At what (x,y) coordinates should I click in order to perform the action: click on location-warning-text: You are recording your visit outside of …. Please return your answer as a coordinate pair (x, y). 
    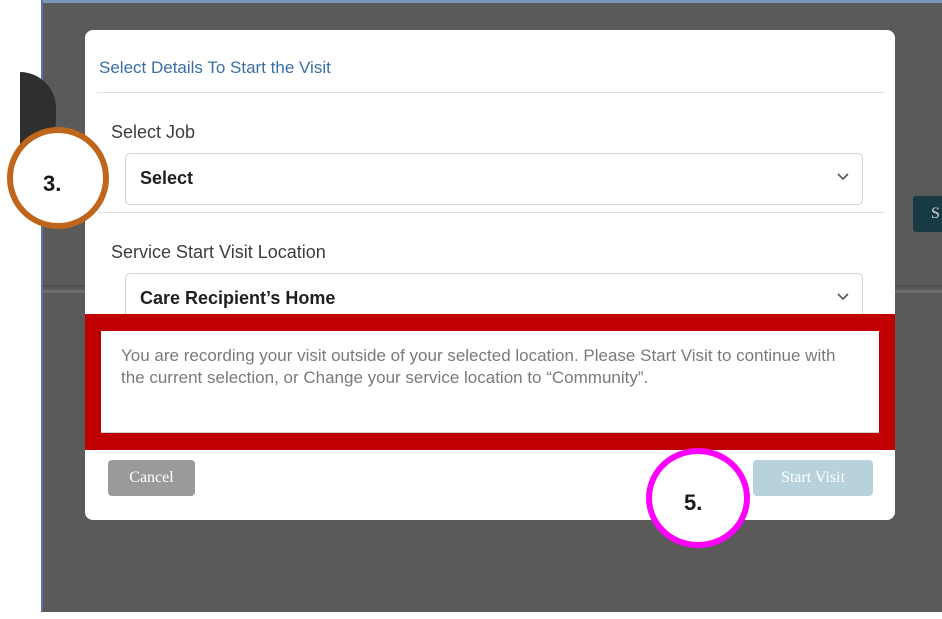
    Looking at the image, I should click on (478, 366).